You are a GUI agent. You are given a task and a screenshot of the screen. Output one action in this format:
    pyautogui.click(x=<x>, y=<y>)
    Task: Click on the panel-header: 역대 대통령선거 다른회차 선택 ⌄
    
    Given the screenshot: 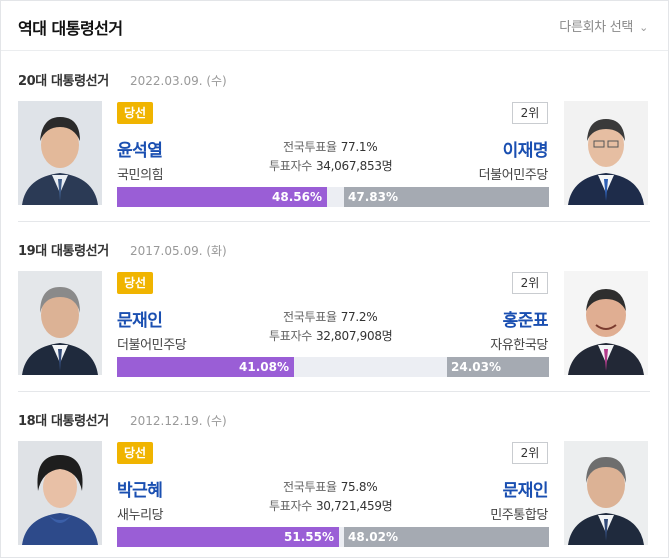 What is the action you would take?
    pyautogui.click(x=334, y=26)
    